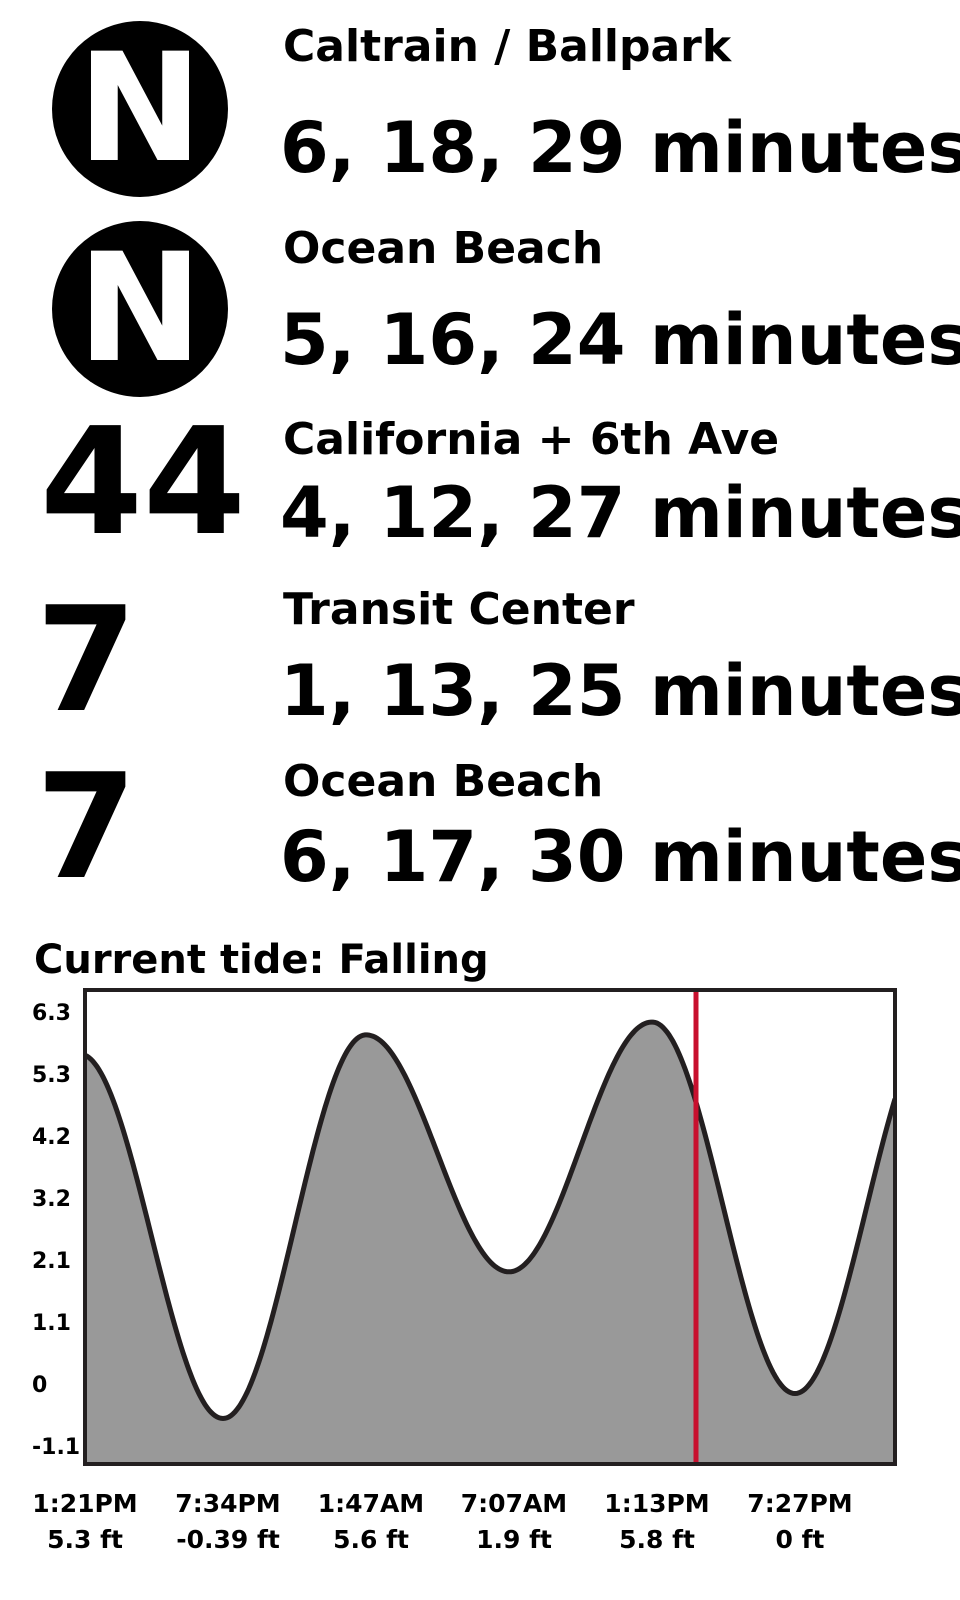 The height and width of the screenshot is (1600, 960). I want to click on extreme-height-label: 5.6 ft, so click(371, 1539).